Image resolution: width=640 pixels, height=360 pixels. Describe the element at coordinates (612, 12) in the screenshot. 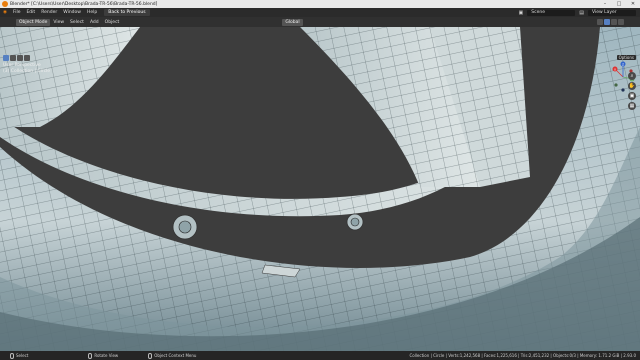

I see `view-layer-selector: View Layer` at that location.